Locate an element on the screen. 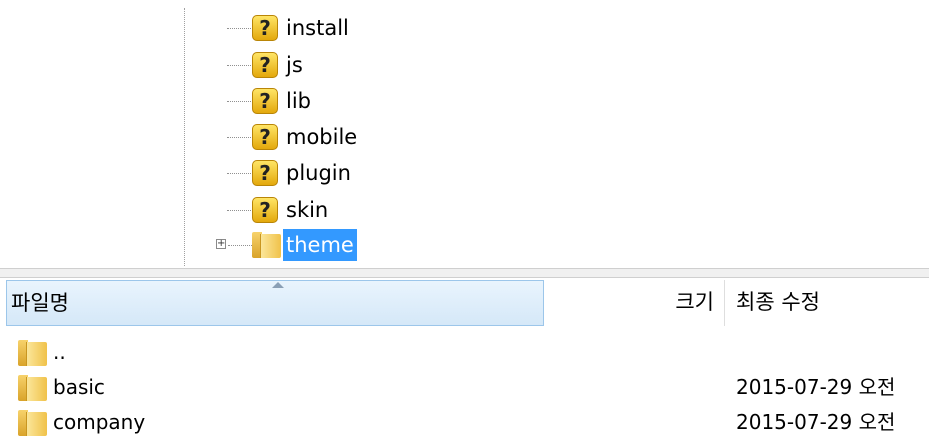  tree-item-label: install is located at coordinates (317, 28).